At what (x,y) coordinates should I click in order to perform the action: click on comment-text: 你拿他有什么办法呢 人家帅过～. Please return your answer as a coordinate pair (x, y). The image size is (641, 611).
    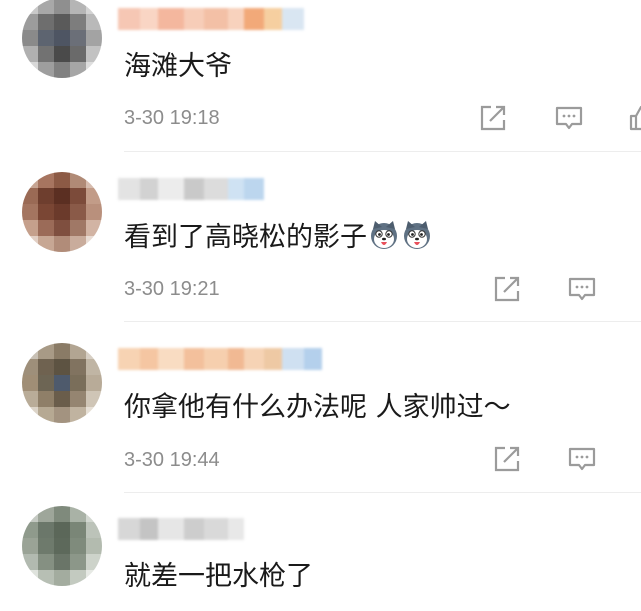
    Looking at the image, I should click on (317, 407).